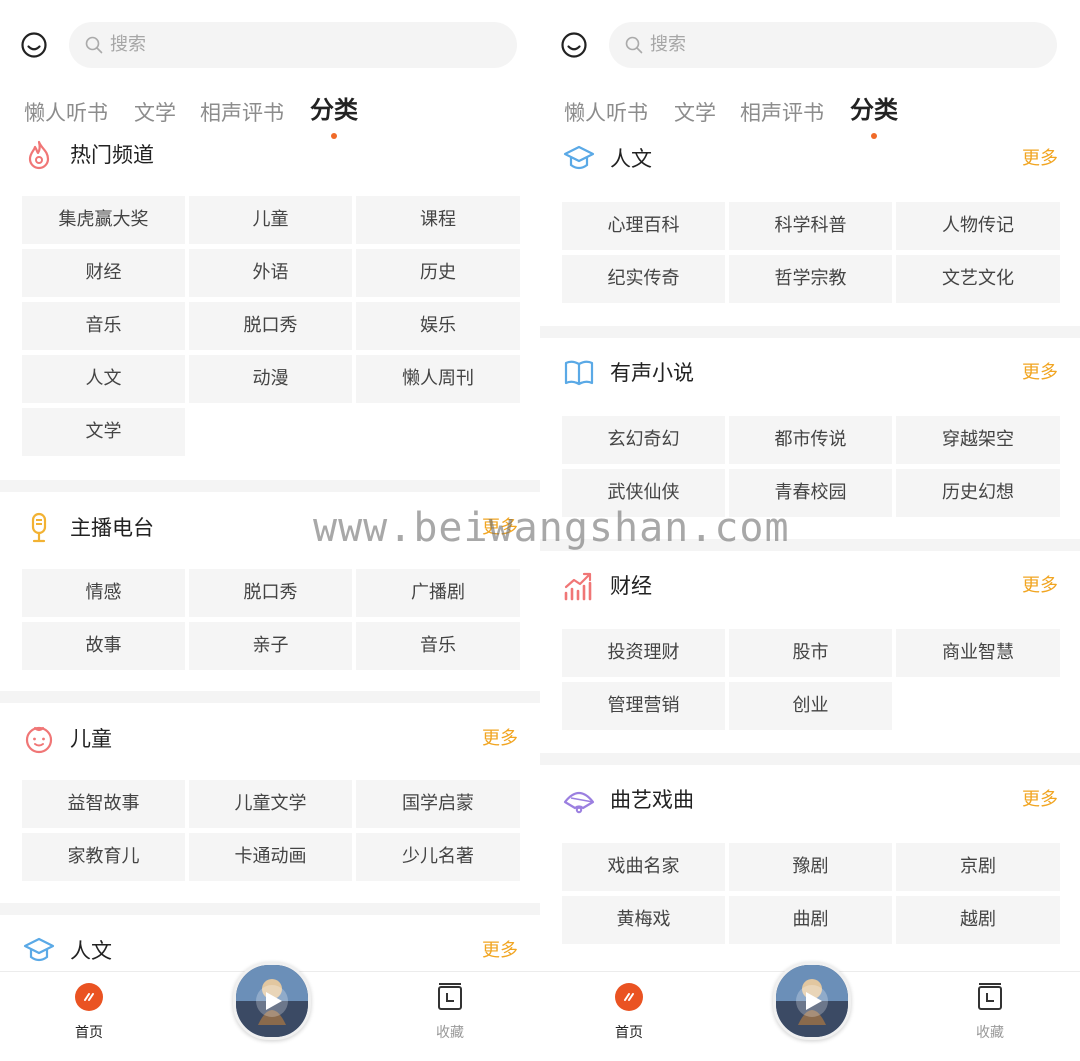 The image size is (1080, 1061). Describe the element at coordinates (643, 920) in the screenshot. I see `category-cell: 黄梅戏` at that location.